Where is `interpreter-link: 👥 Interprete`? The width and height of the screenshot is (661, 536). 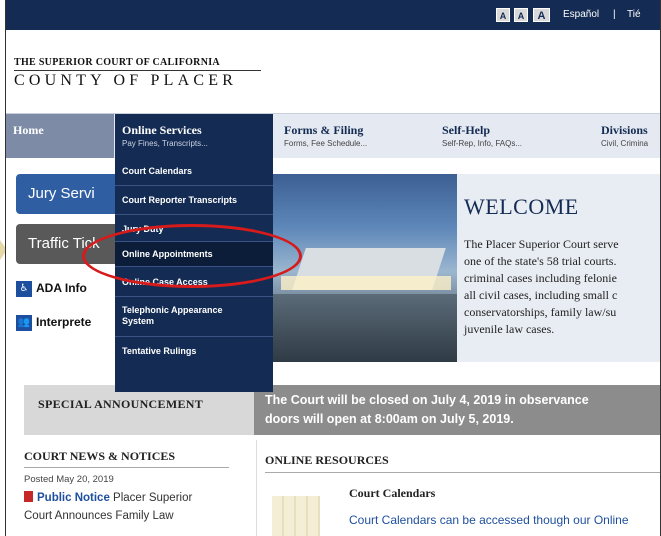 interpreter-link: 👥 Interprete is located at coordinates (53, 323).